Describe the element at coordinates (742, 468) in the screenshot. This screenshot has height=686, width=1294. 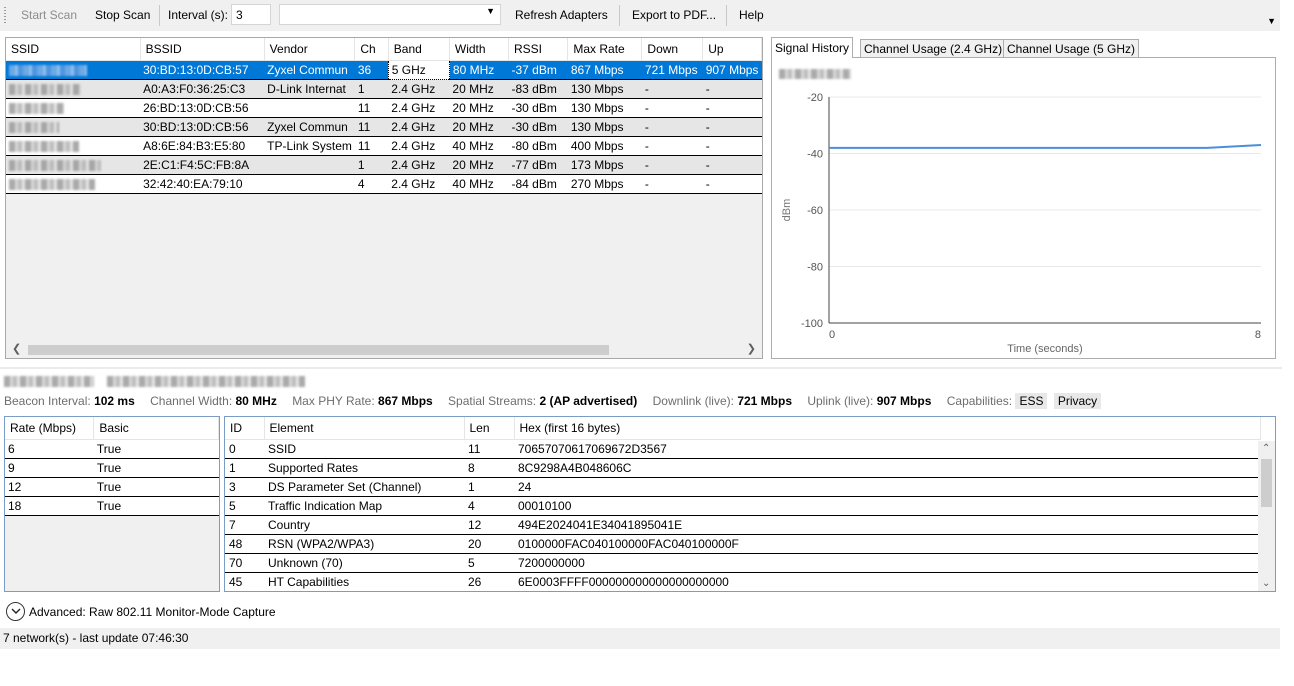
I see `ie-row: 1 Supported Rates 8 8C9298A4B048606C` at that location.